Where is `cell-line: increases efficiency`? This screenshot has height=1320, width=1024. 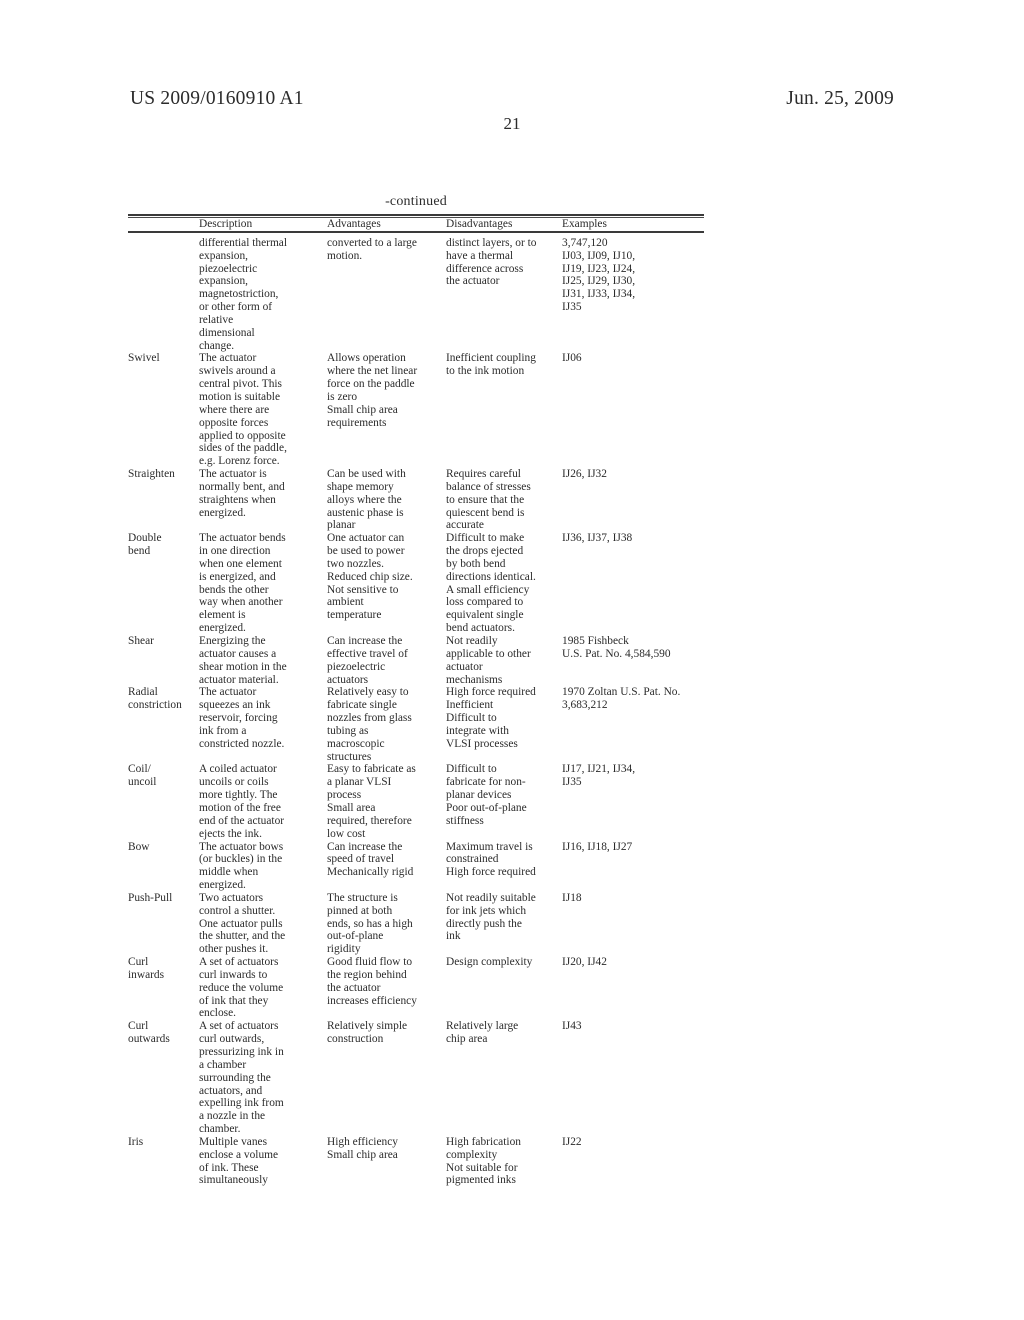 cell-line: increases efficiency is located at coordinates (372, 1000).